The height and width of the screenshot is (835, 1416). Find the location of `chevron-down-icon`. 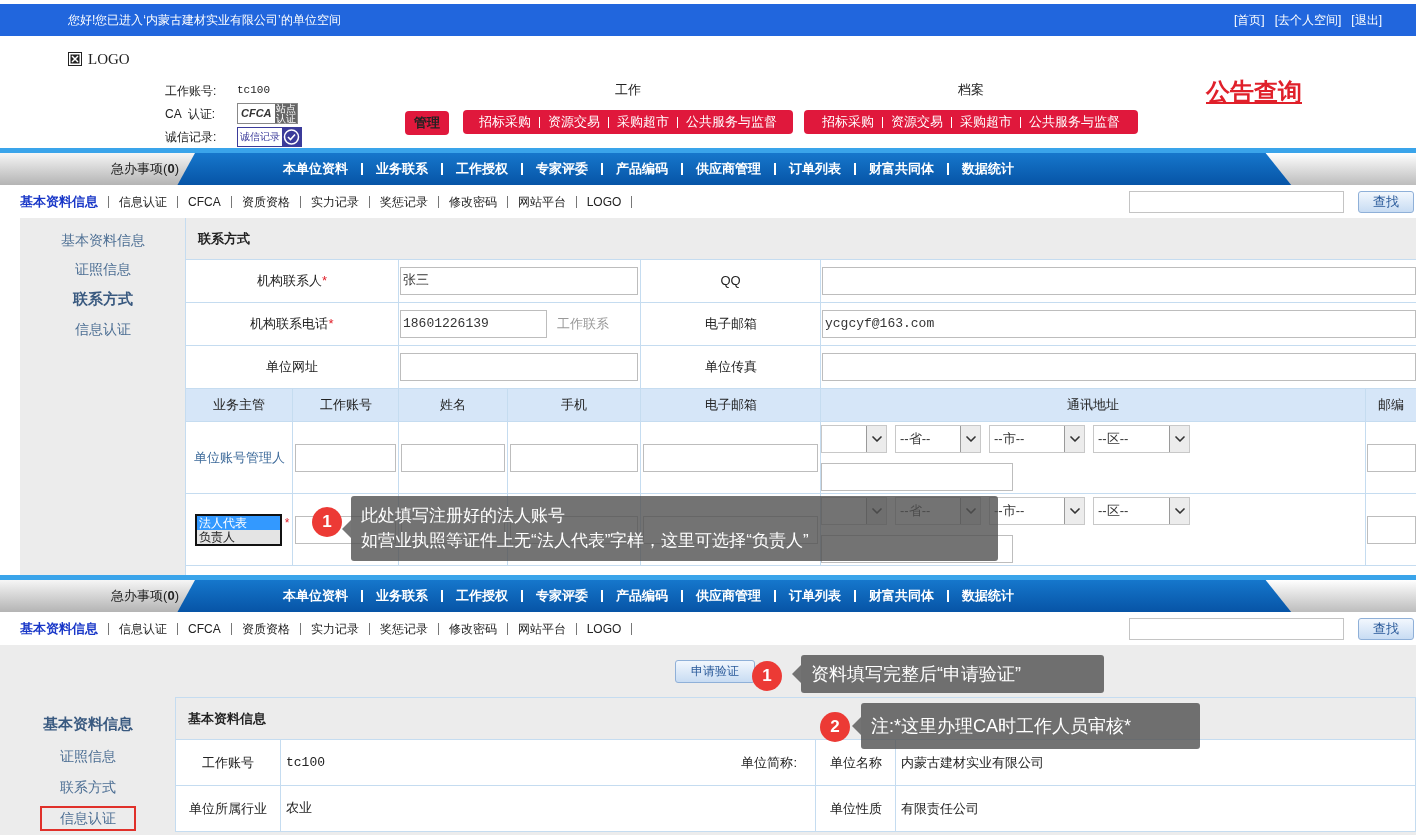

chevron-down-icon is located at coordinates (970, 438).